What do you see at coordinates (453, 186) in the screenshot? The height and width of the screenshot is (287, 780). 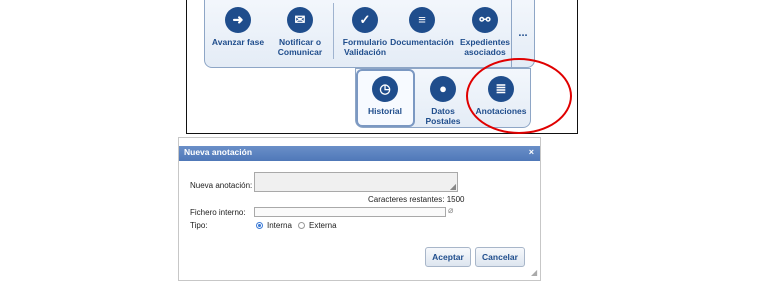 I see `resize-grip-icon: ◢` at bounding box center [453, 186].